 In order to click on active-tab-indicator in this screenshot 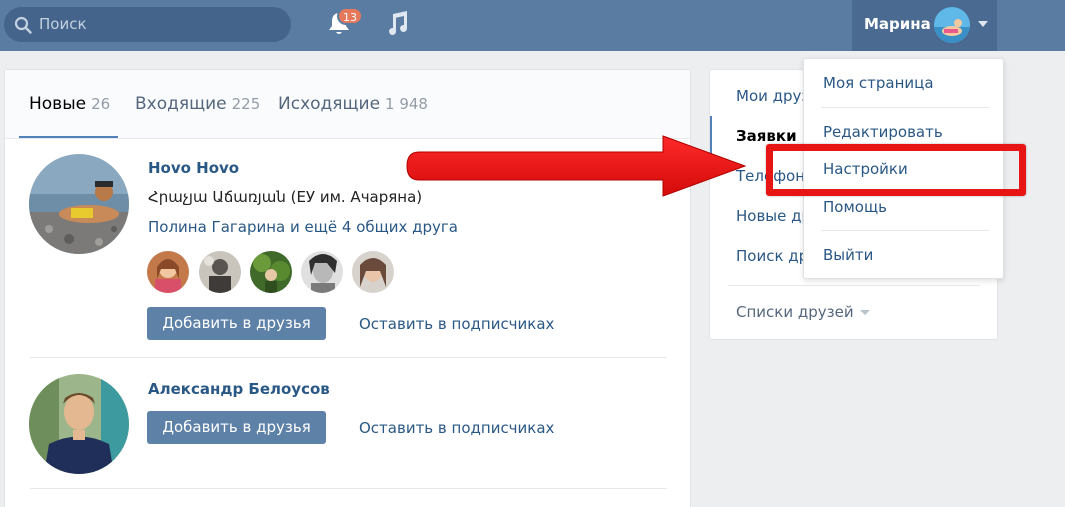, I will do `click(68, 137)`.